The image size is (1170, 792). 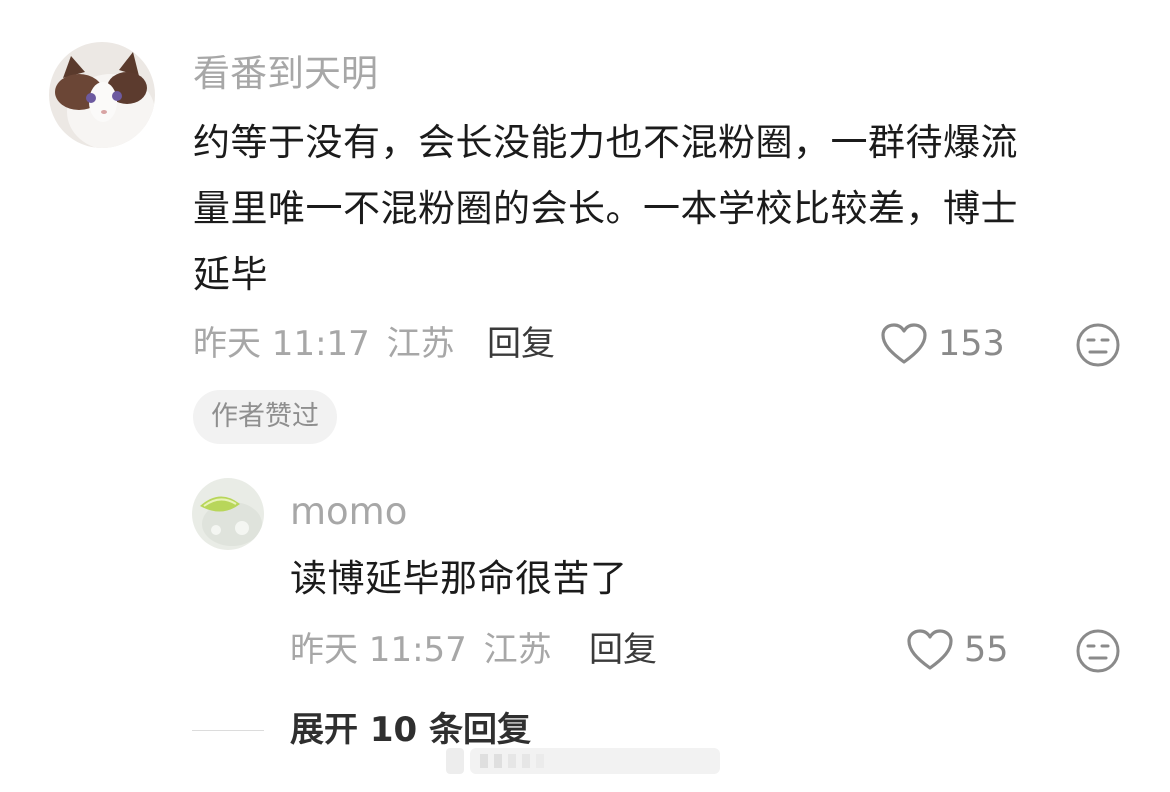 I want to click on reply-text: 读博延毕那命很苦了, so click(x=459, y=578).